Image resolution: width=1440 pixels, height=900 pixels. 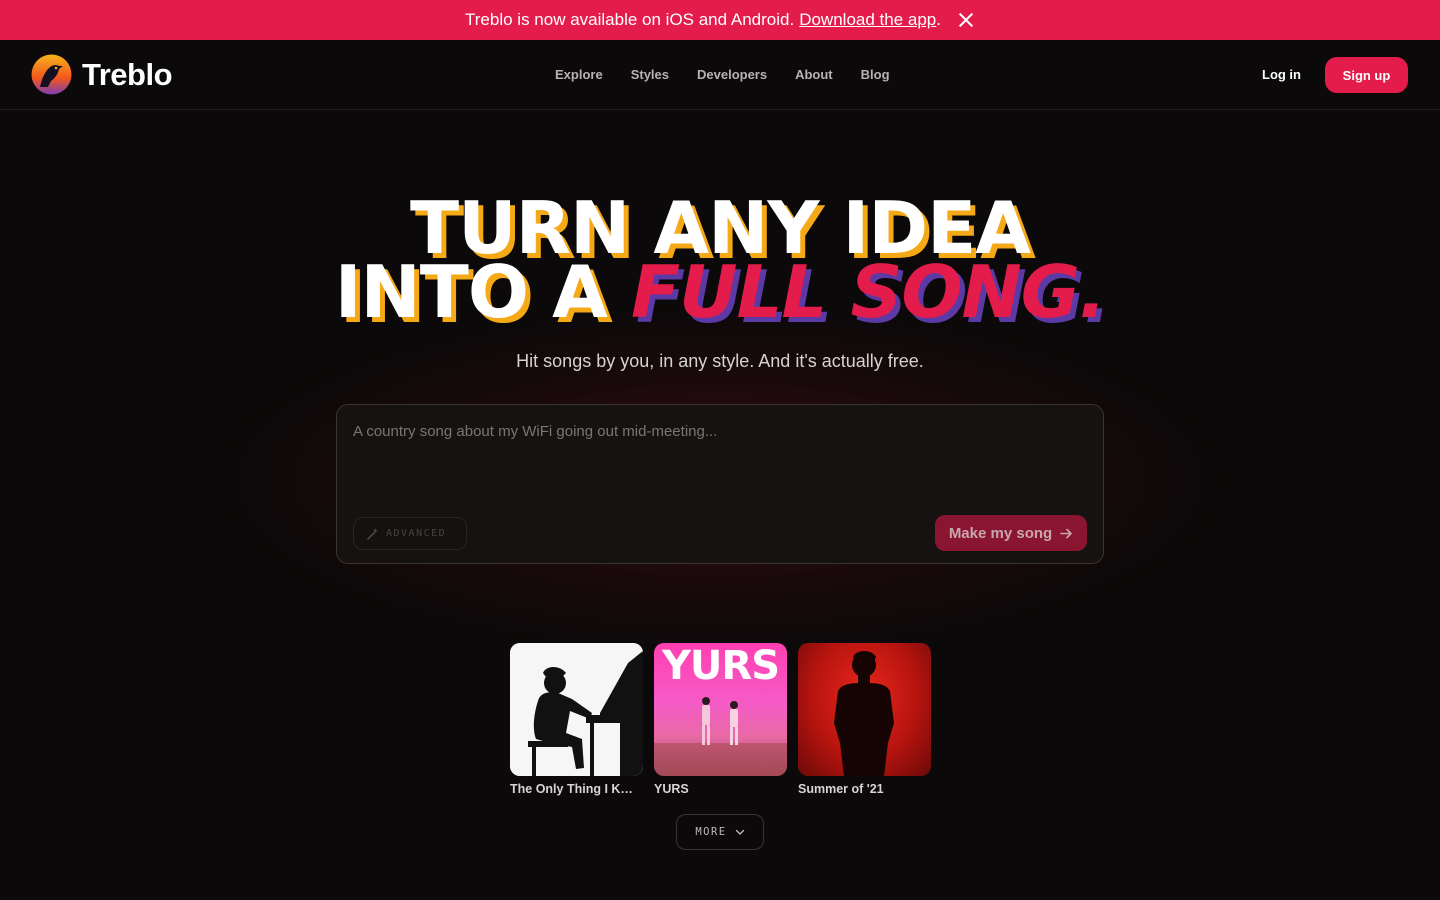 What do you see at coordinates (966, 20) in the screenshot?
I see `close-icon` at bounding box center [966, 20].